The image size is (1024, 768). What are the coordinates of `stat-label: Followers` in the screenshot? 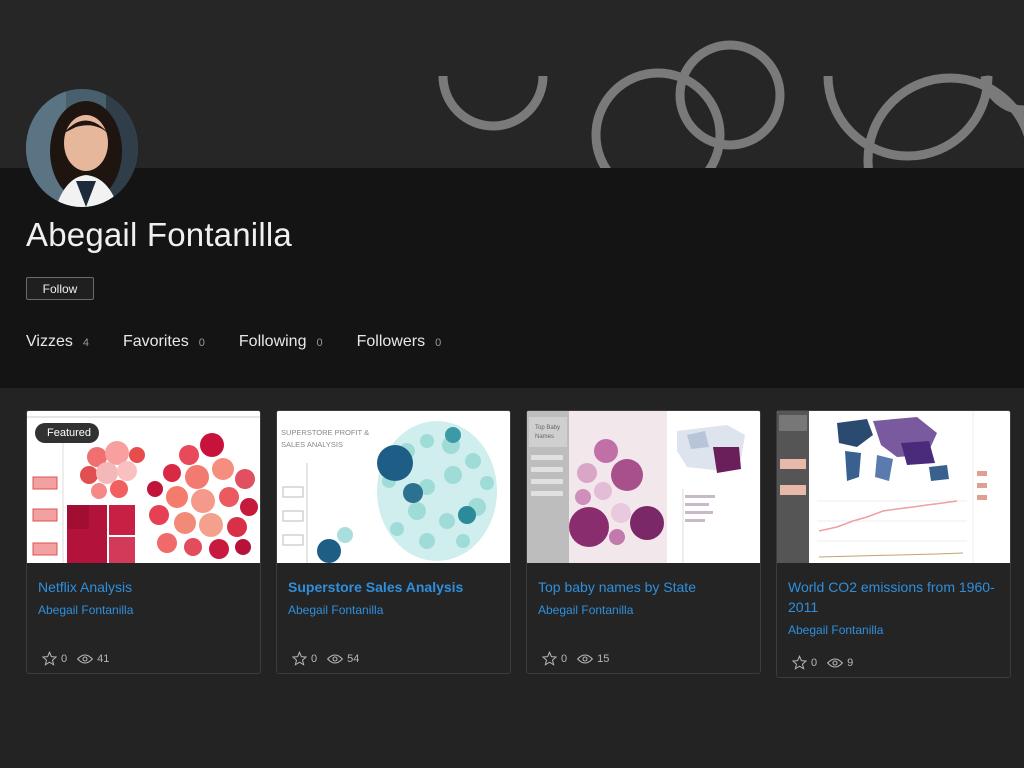 It's located at (391, 341).